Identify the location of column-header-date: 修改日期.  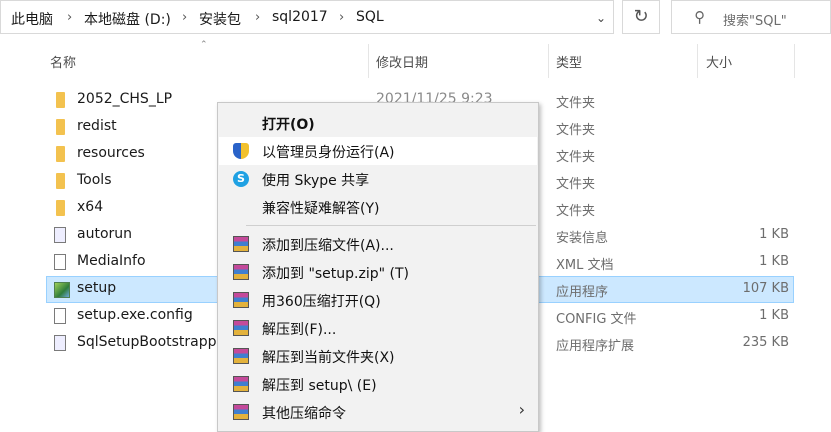
(402, 61).